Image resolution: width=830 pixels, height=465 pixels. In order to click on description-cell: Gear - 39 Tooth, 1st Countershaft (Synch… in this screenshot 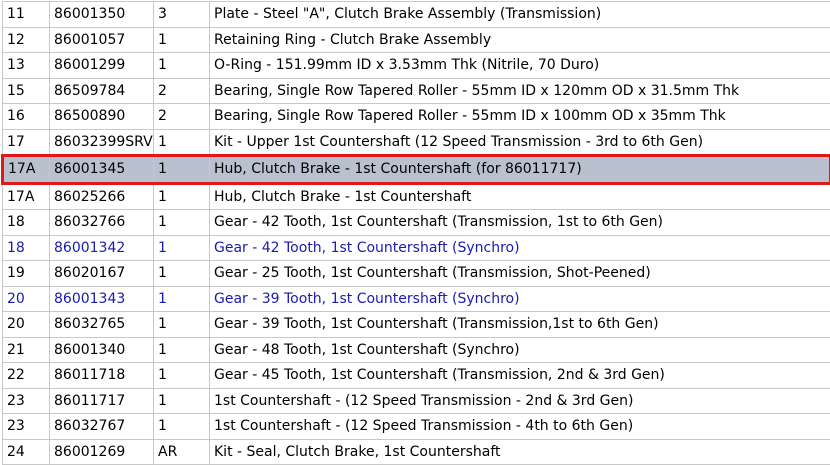, I will do `click(519, 298)`.